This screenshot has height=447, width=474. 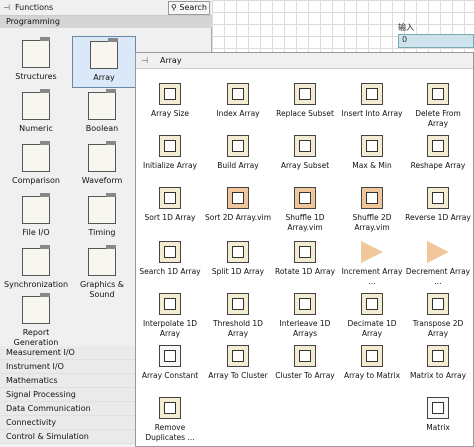 I want to click on fn-interleave-1d-arrays: Interleave 1D Arrays, so click(x=305, y=315).